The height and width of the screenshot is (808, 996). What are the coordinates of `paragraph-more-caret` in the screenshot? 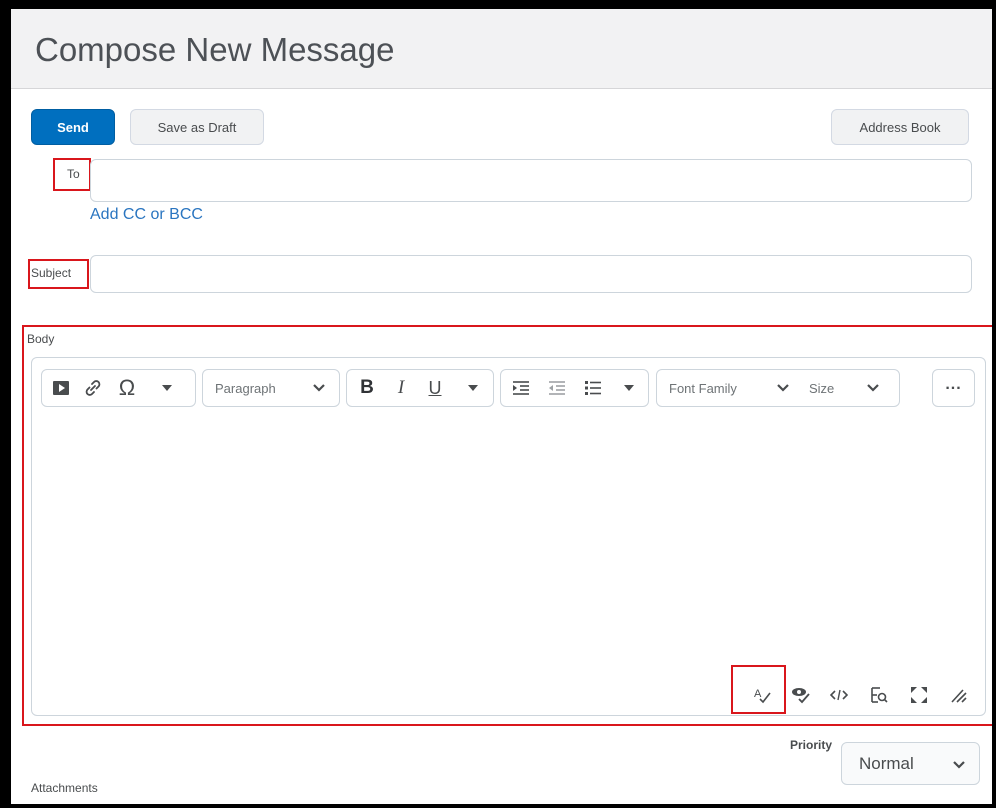 It's located at (629, 388).